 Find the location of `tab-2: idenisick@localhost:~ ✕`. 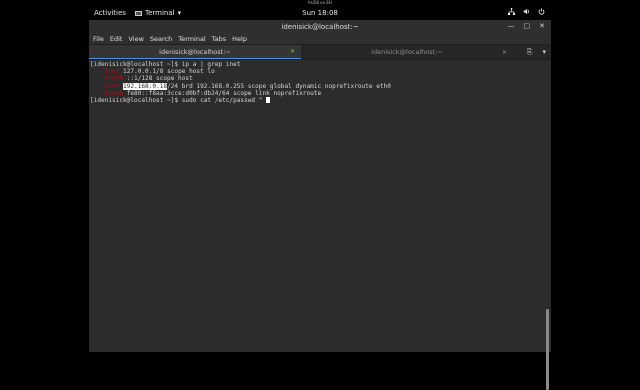

tab-2: idenisick@localhost:~ ✕ is located at coordinates (407, 52).